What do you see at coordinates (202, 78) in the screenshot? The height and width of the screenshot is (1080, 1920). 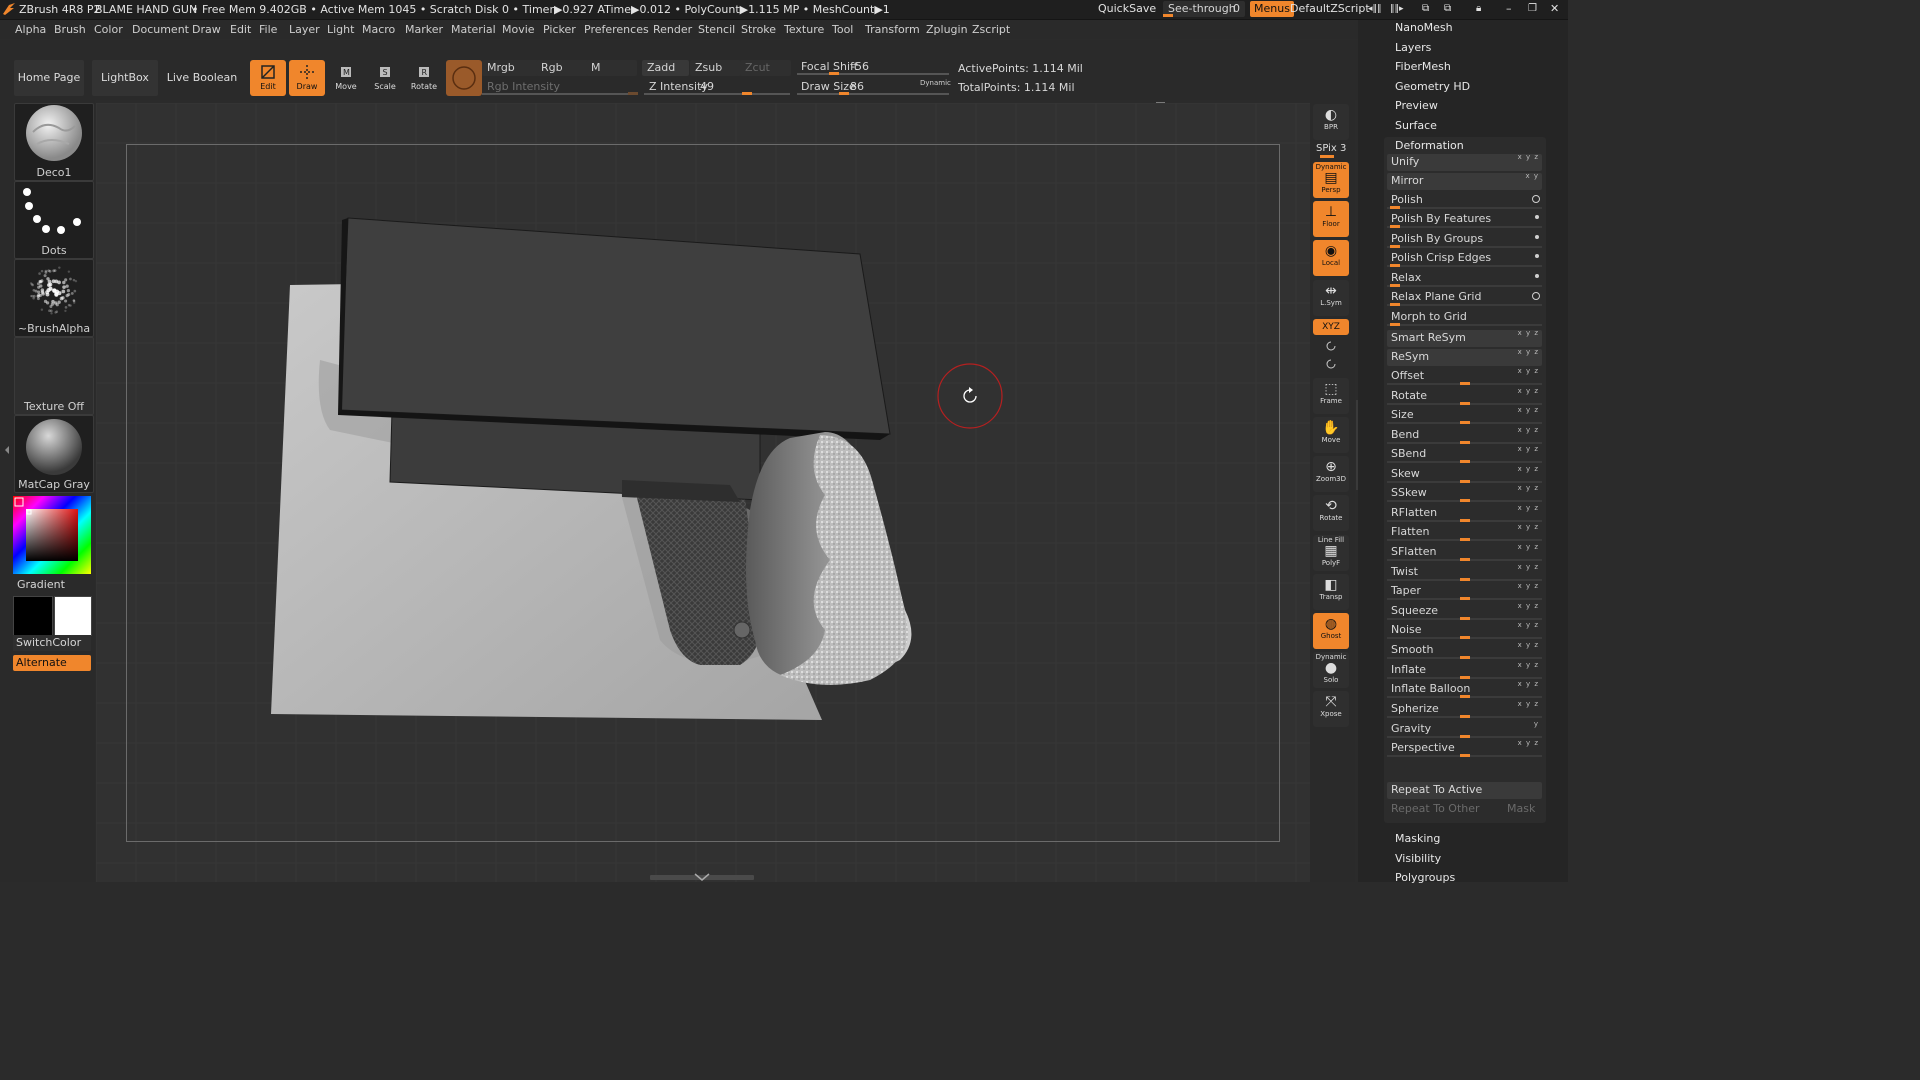 I see `live-boolean-button: Live Boolean` at bounding box center [202, 78].